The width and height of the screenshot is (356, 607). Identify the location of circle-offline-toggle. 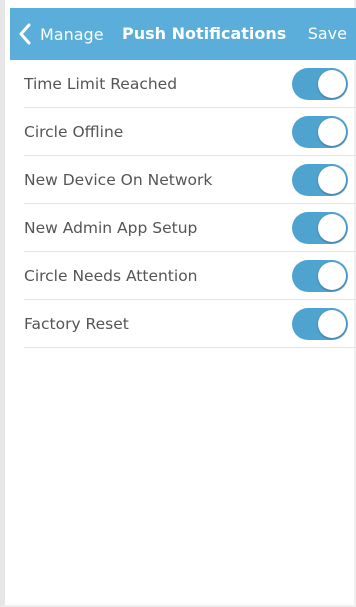
(320, 132).